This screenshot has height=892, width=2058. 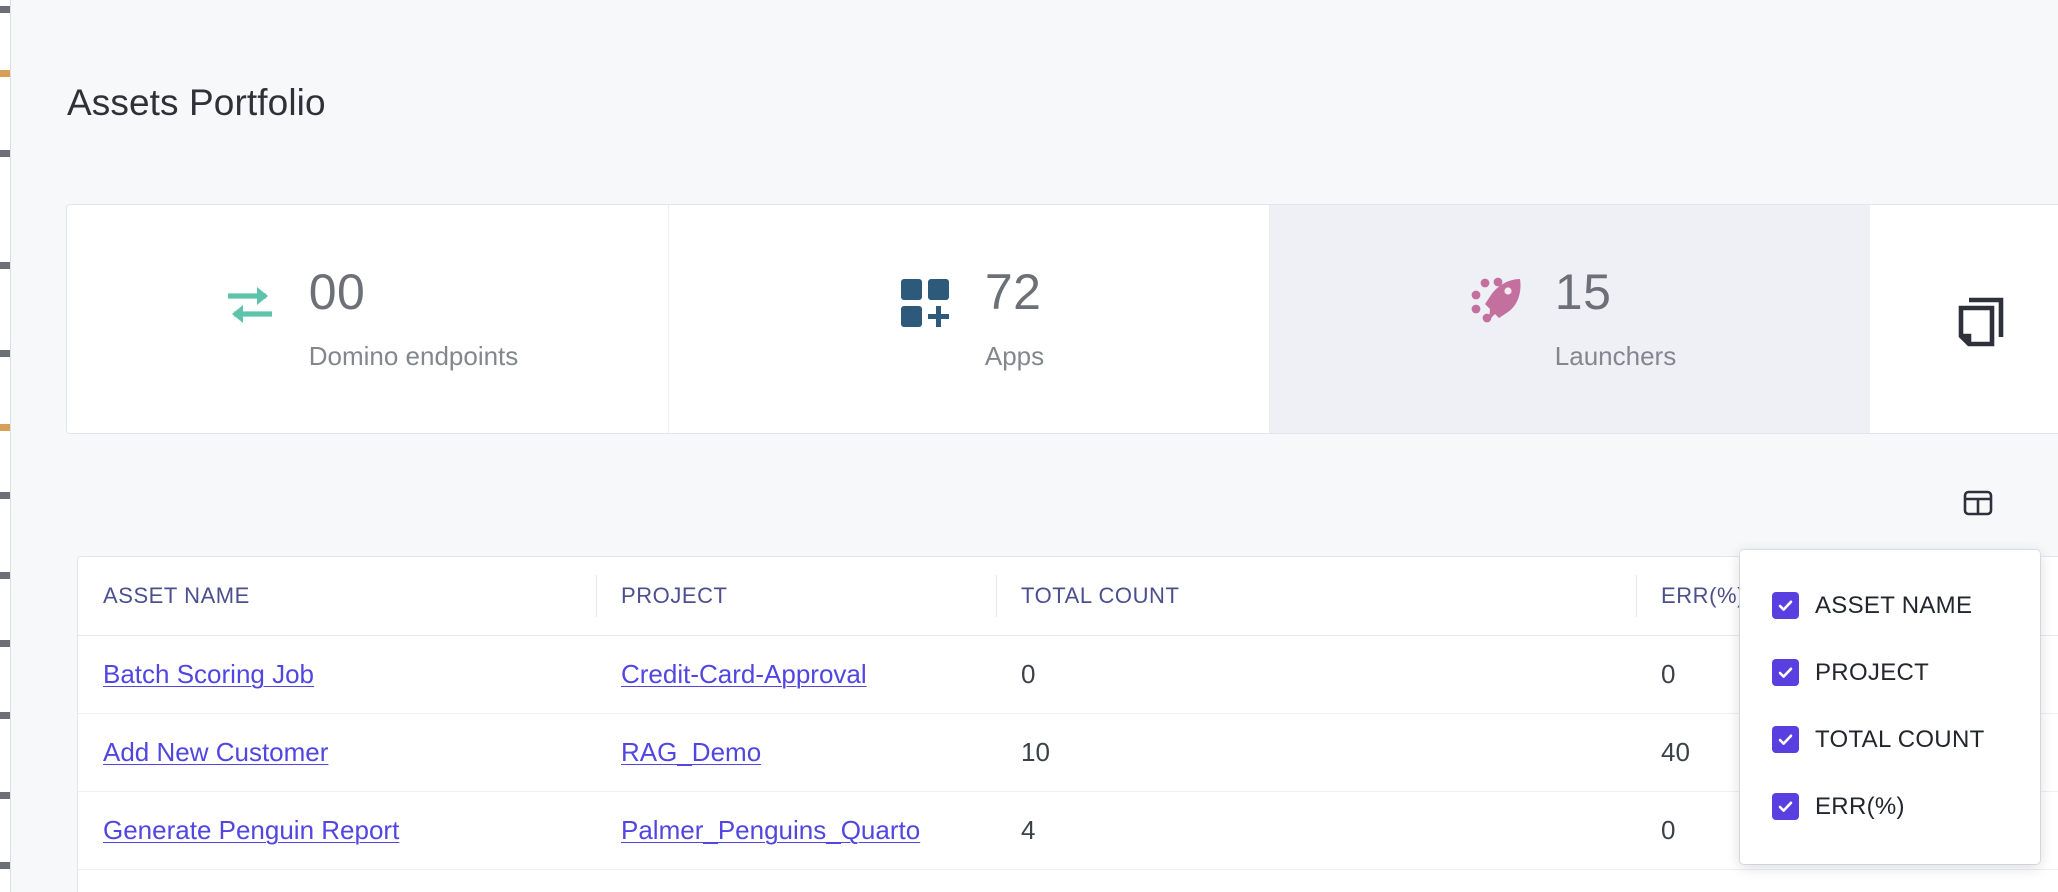 I want to click on dropdown-item-label: TOTAL COUNT, so click(x=1900, y=739).